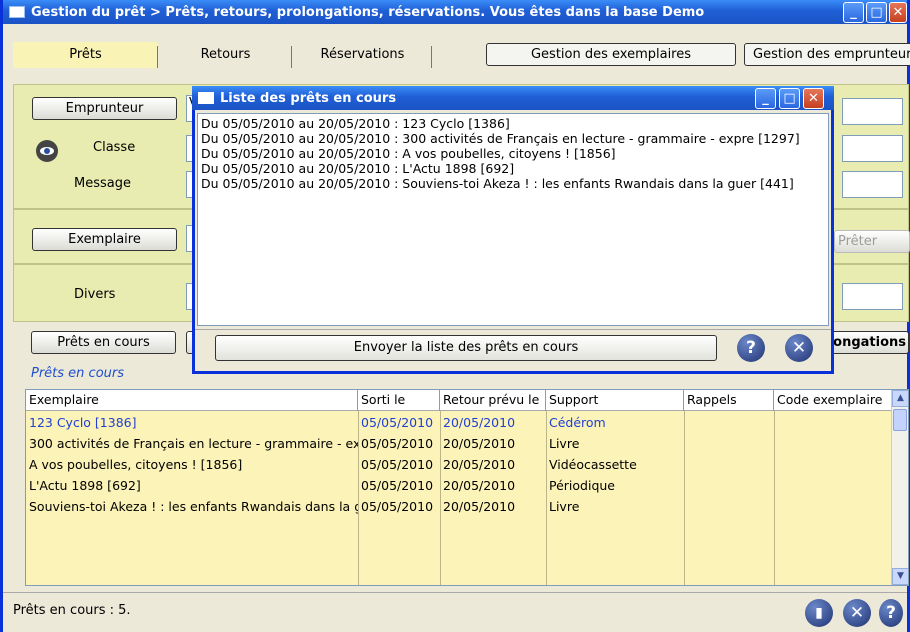 This screenshot has height=632, width=910. I want to click on close-icon: ✕, so click(857, 613).